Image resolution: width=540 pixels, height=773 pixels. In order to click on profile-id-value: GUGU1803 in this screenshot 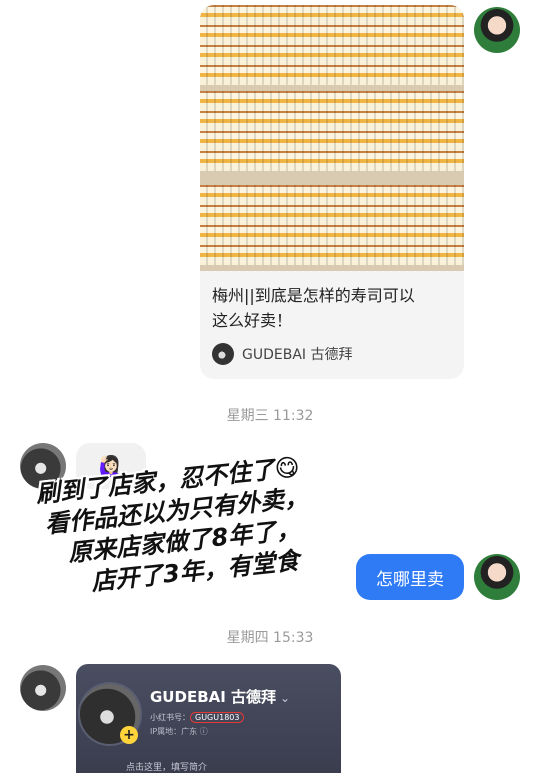, I will do `click(217, 717)`.